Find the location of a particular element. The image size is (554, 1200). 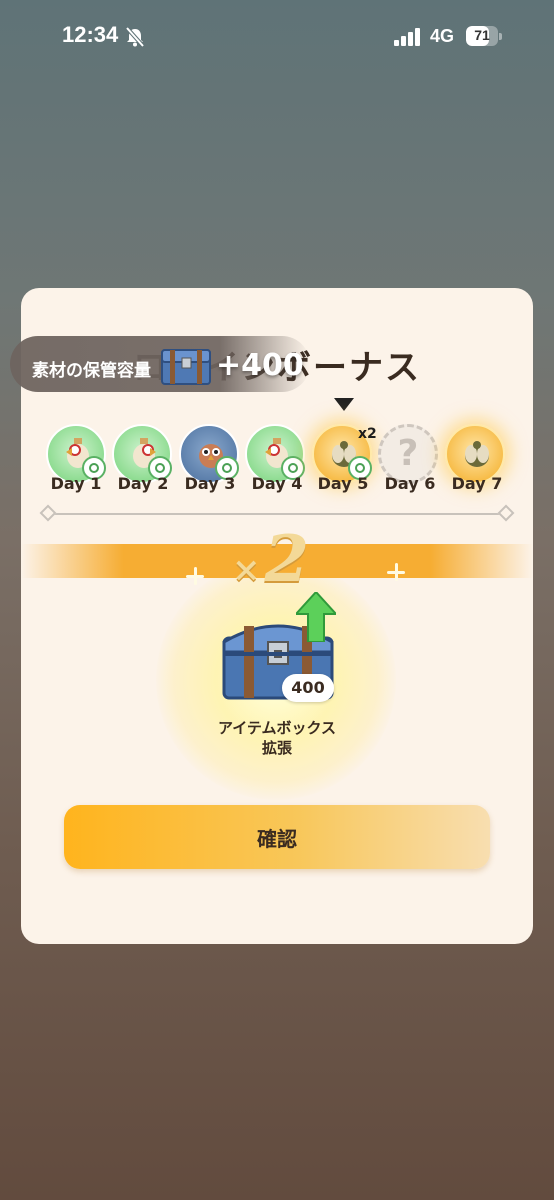

toast-label: 素材の保管容量 is located at coordinates (91, 371).